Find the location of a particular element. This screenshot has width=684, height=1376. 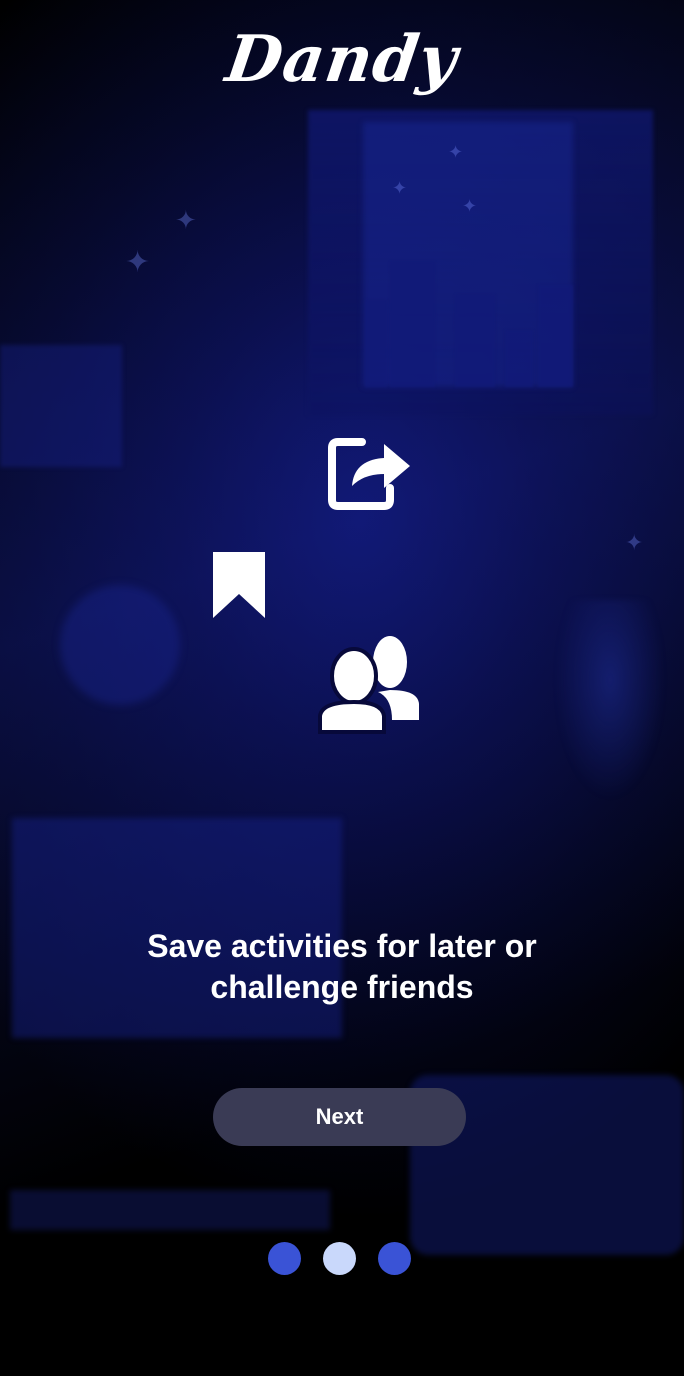

page-indicator is located at coordinates (342, 1259).